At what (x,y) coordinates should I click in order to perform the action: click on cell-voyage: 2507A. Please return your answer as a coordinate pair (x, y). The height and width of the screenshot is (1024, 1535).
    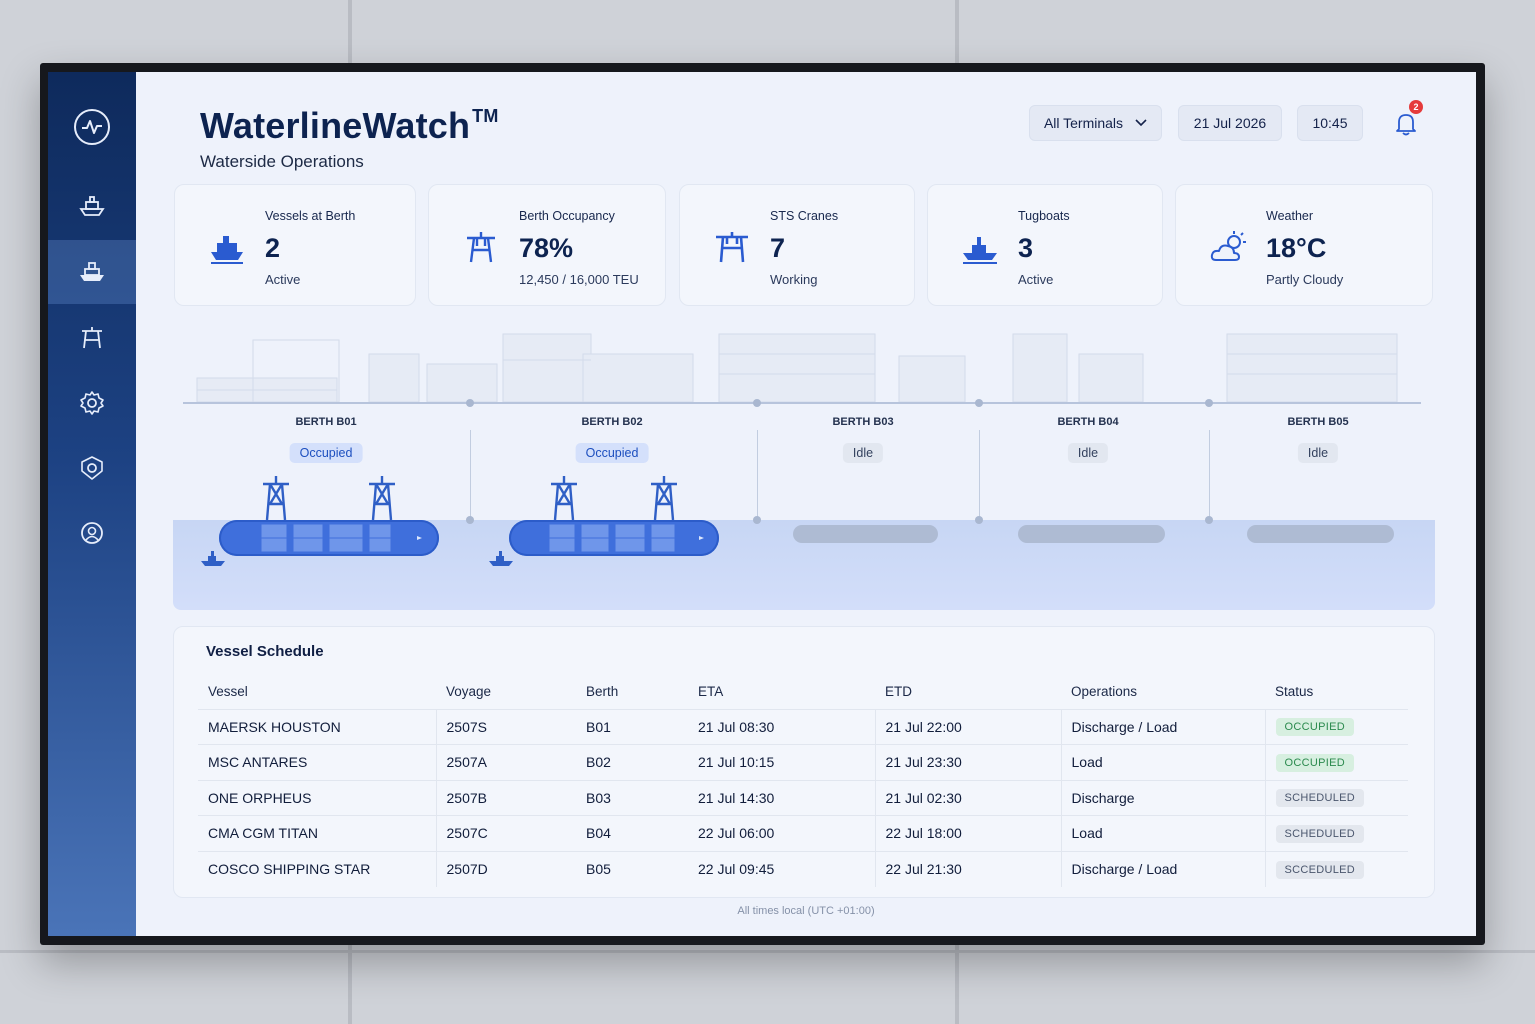
    Looking at the image, I should click on (505, 762).